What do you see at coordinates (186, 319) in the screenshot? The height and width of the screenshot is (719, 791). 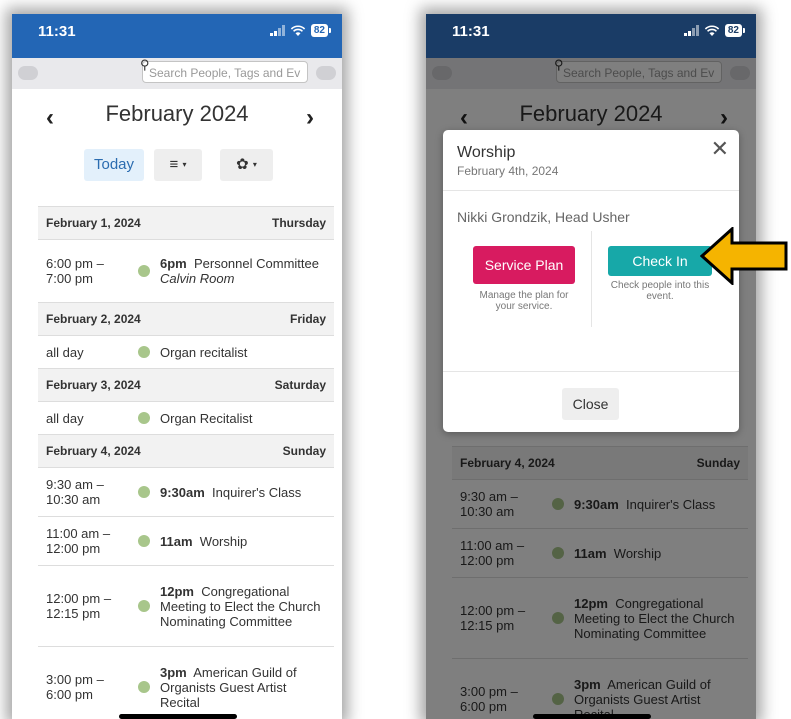 I see `day-header: February 2, 2024 Friday` at bounding box center [186, 319].